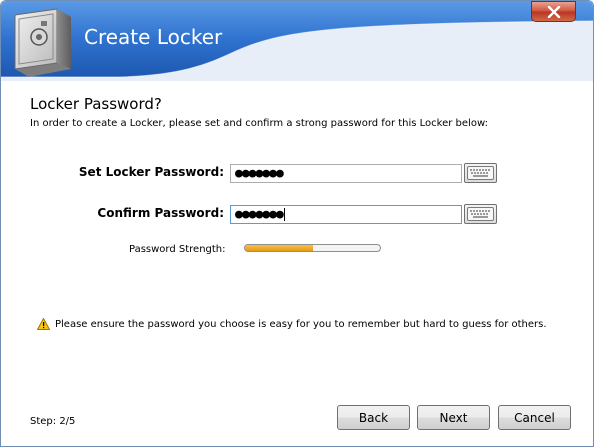  I want to click on set-password-field: ●●●●●●●, so click(346, 173).